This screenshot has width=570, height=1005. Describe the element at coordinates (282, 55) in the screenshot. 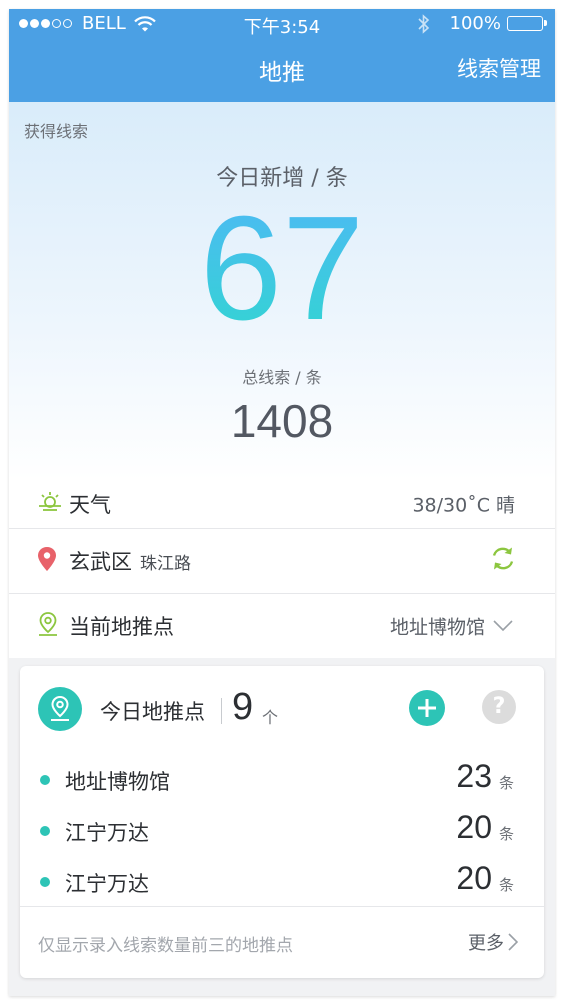

I see `top-bar: BELL 下午3:54 100% 地推 线索管理` at that location.